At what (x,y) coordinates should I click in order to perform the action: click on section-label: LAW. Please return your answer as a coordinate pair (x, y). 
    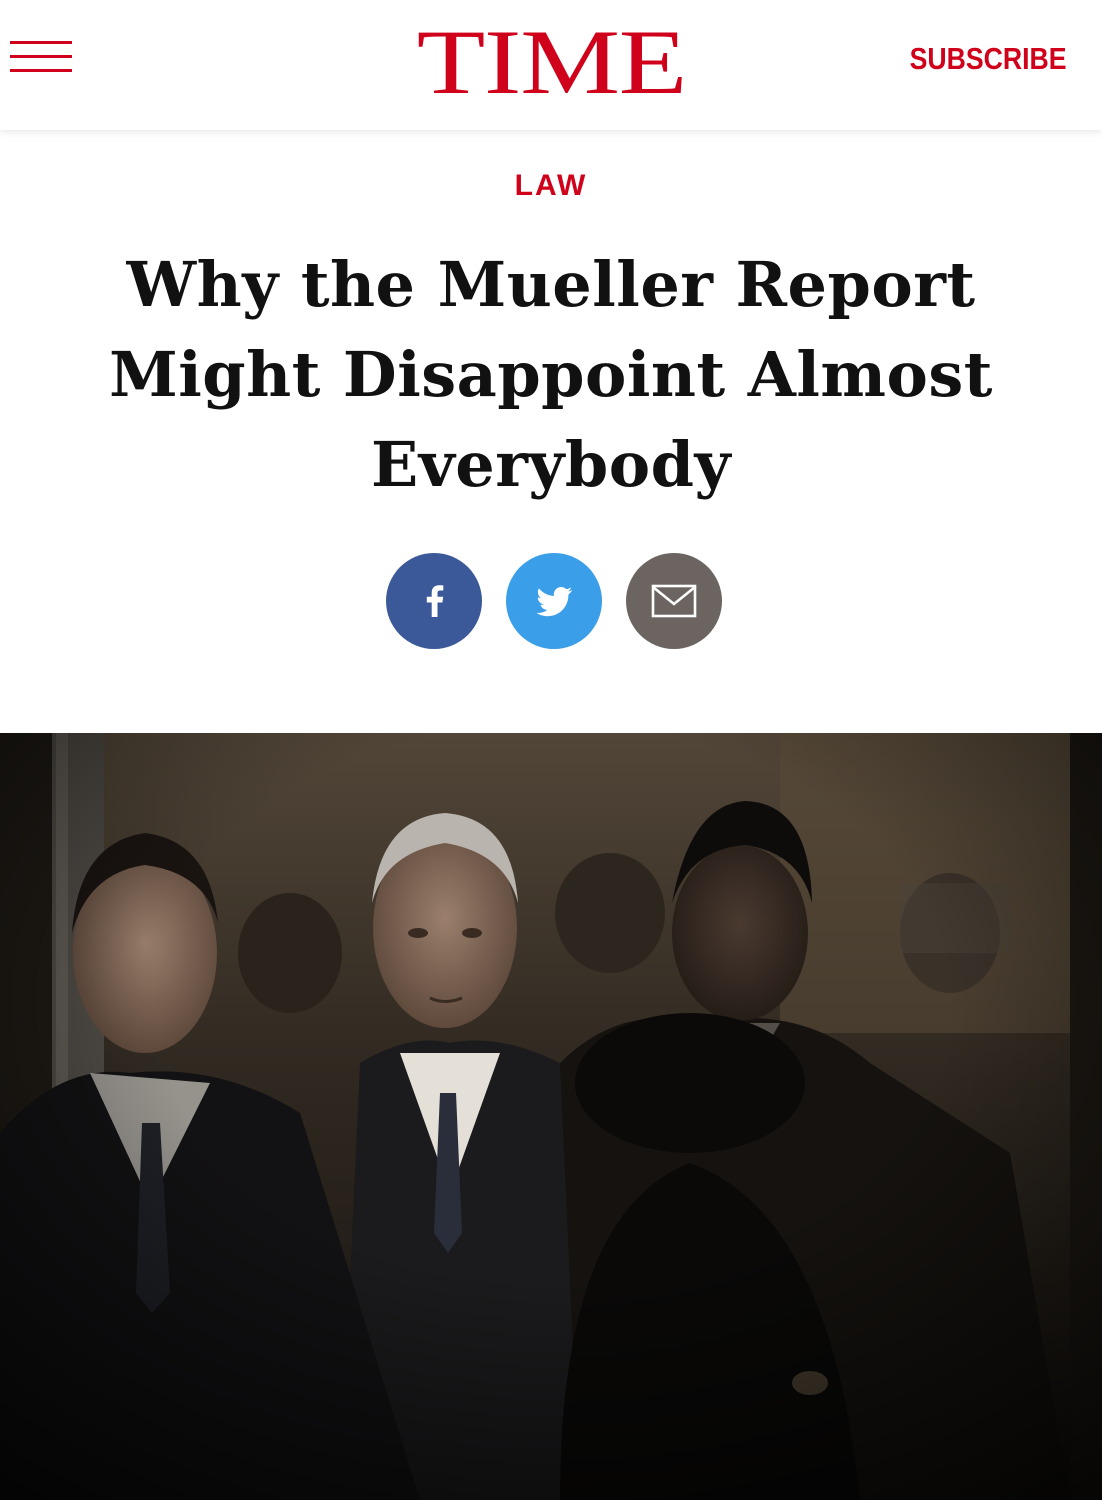
    Looking at the image, I should click on (551, 185).